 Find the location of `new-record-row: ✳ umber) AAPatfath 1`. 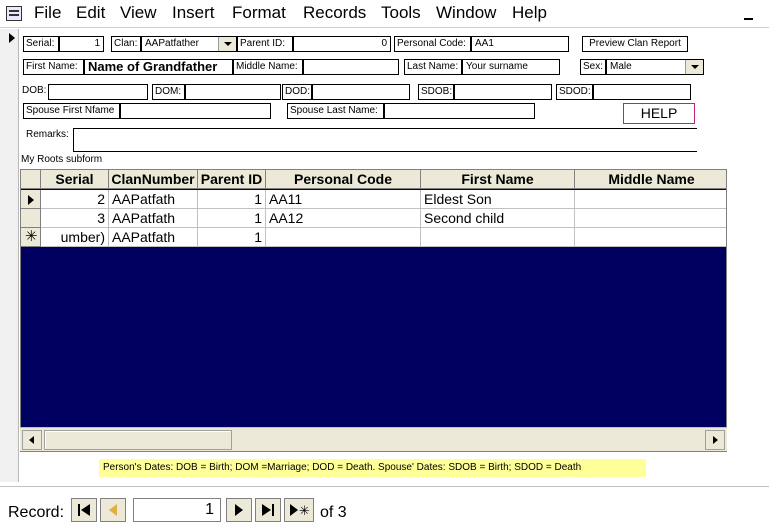

new-record-row: ✳ umber) AAPatfath 1 is located at coordinates (373, 237).